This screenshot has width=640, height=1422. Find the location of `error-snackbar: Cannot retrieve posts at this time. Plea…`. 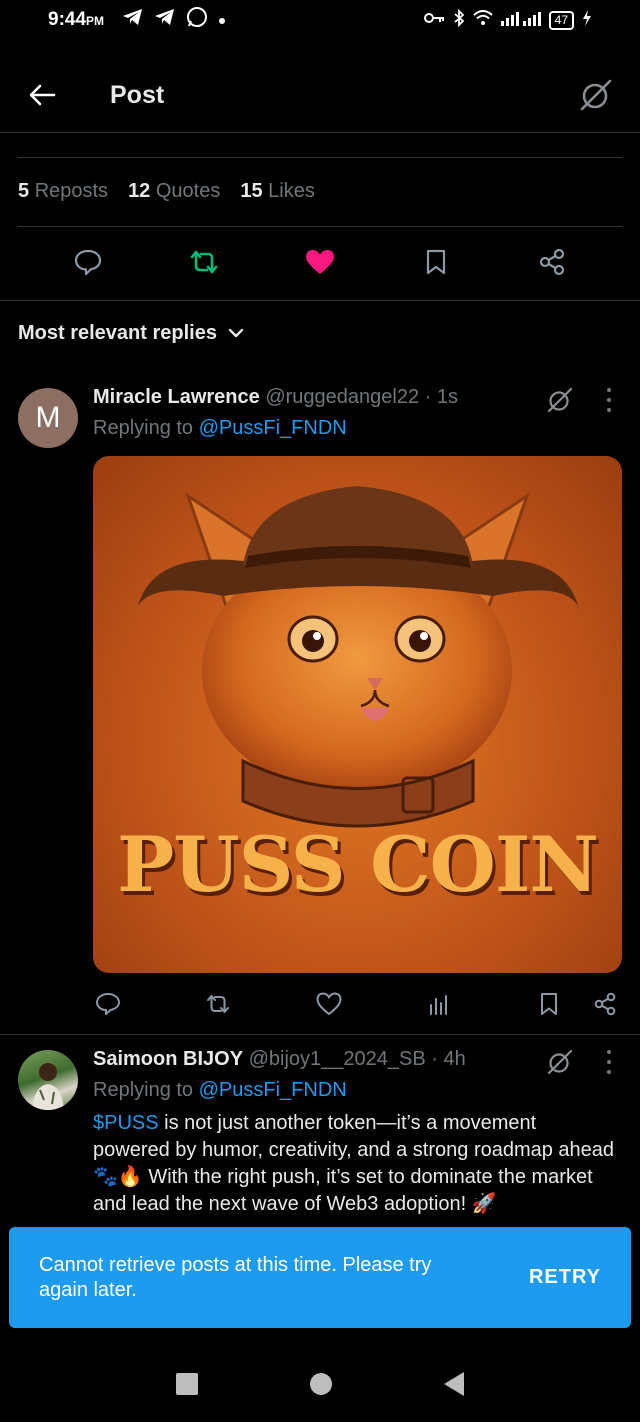

error-snackbar: Cannot retrieve posts at this time. Plea… is located at coordinates (320, 1277).